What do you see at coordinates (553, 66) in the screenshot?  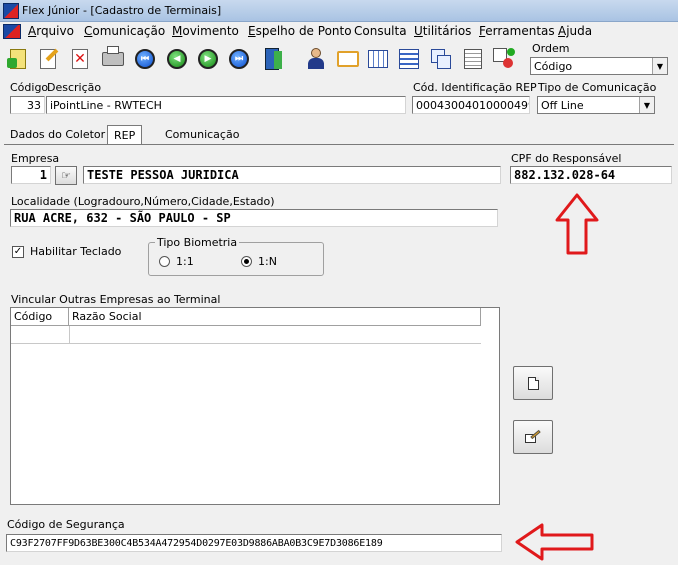 I see `ordem-select-value: Código` at bounding box center [553, 66].